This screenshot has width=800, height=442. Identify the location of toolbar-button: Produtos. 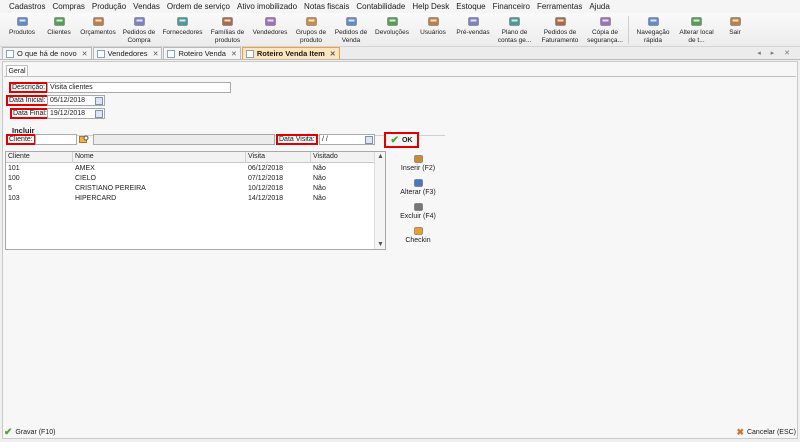
(22, 29).